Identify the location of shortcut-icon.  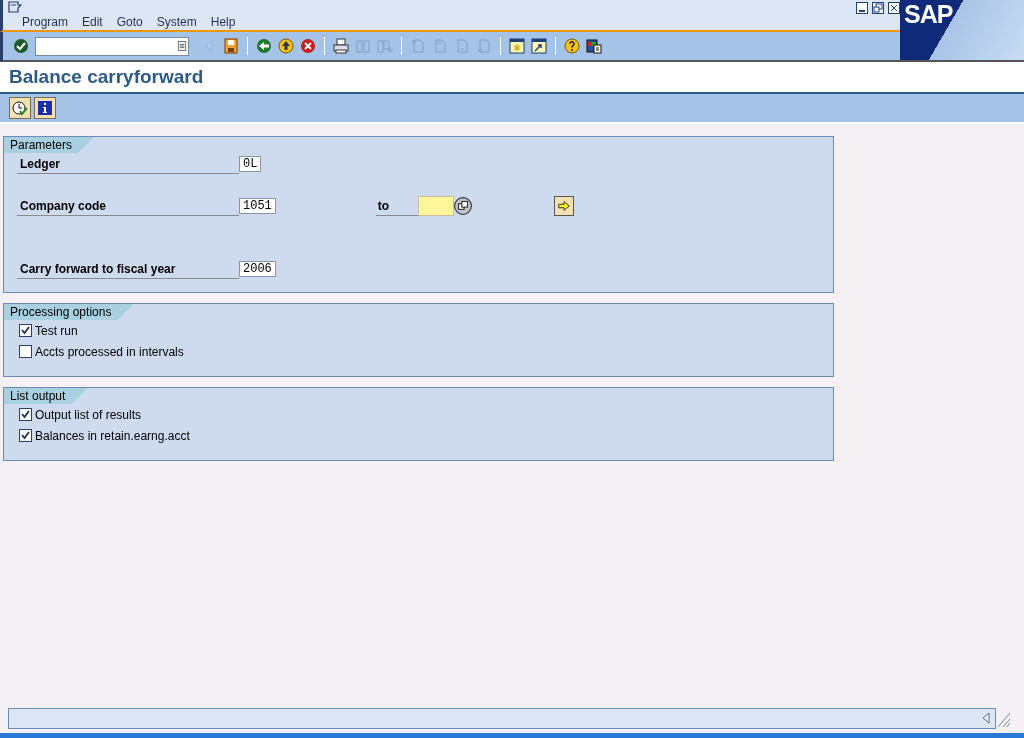
(539, 46).